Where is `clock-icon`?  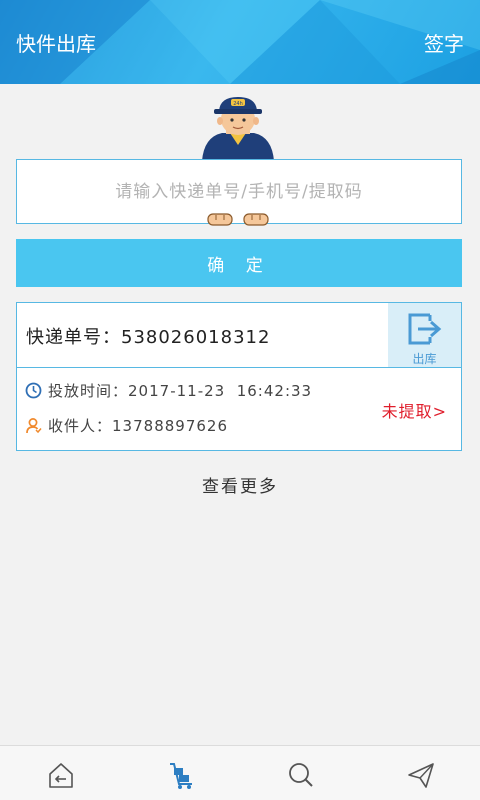
clock-icon is located at coordinates (33, 390).